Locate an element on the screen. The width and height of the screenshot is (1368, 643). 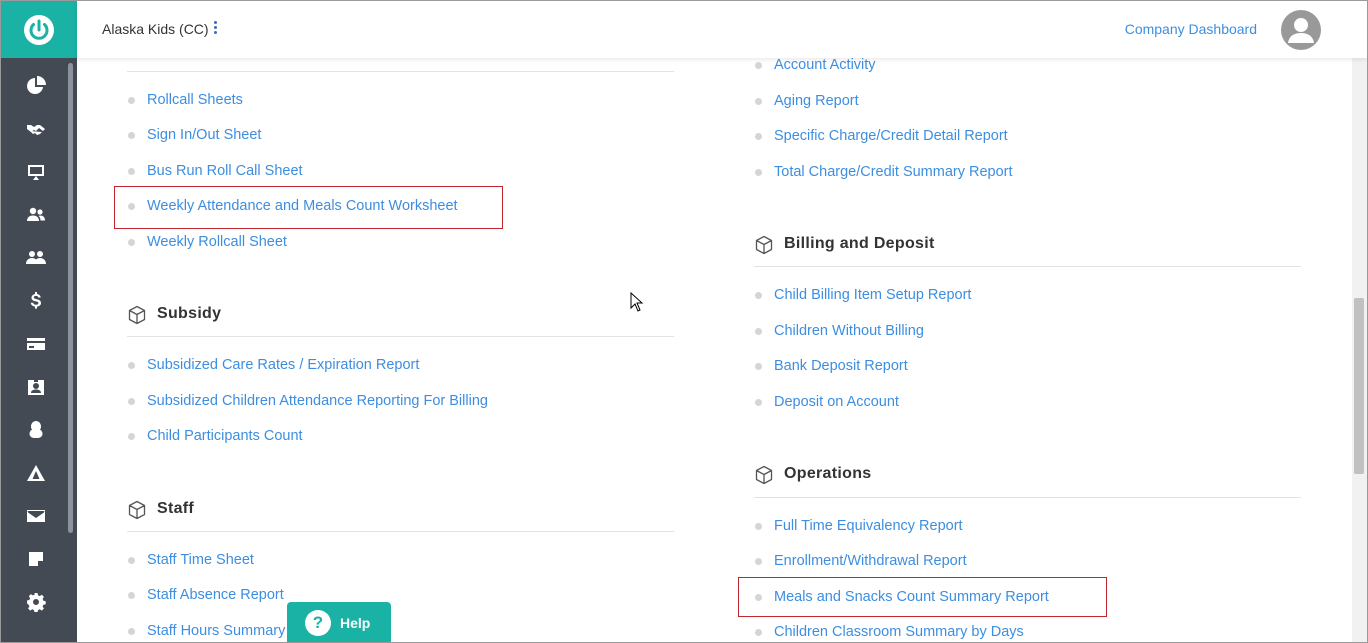
report-link: Staff Time Sheet is located at coordinates (200, 560).